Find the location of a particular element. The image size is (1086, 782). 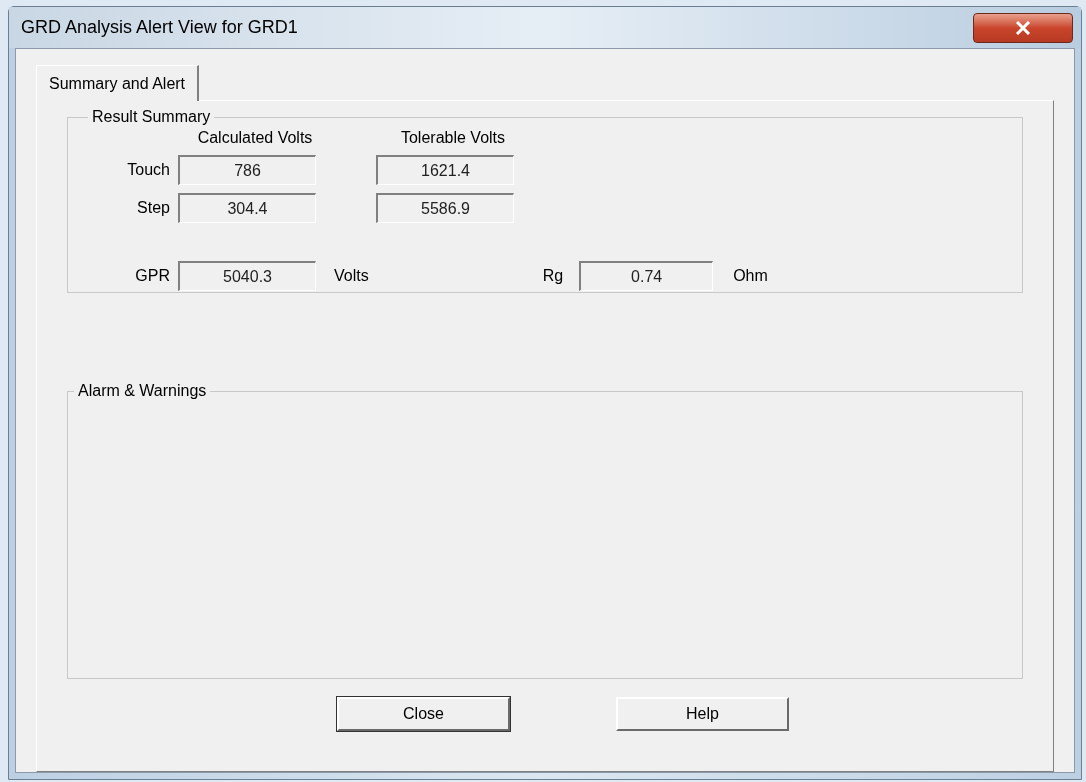

group-title: Alarm & Warnings is located at coordinates (142, 391).